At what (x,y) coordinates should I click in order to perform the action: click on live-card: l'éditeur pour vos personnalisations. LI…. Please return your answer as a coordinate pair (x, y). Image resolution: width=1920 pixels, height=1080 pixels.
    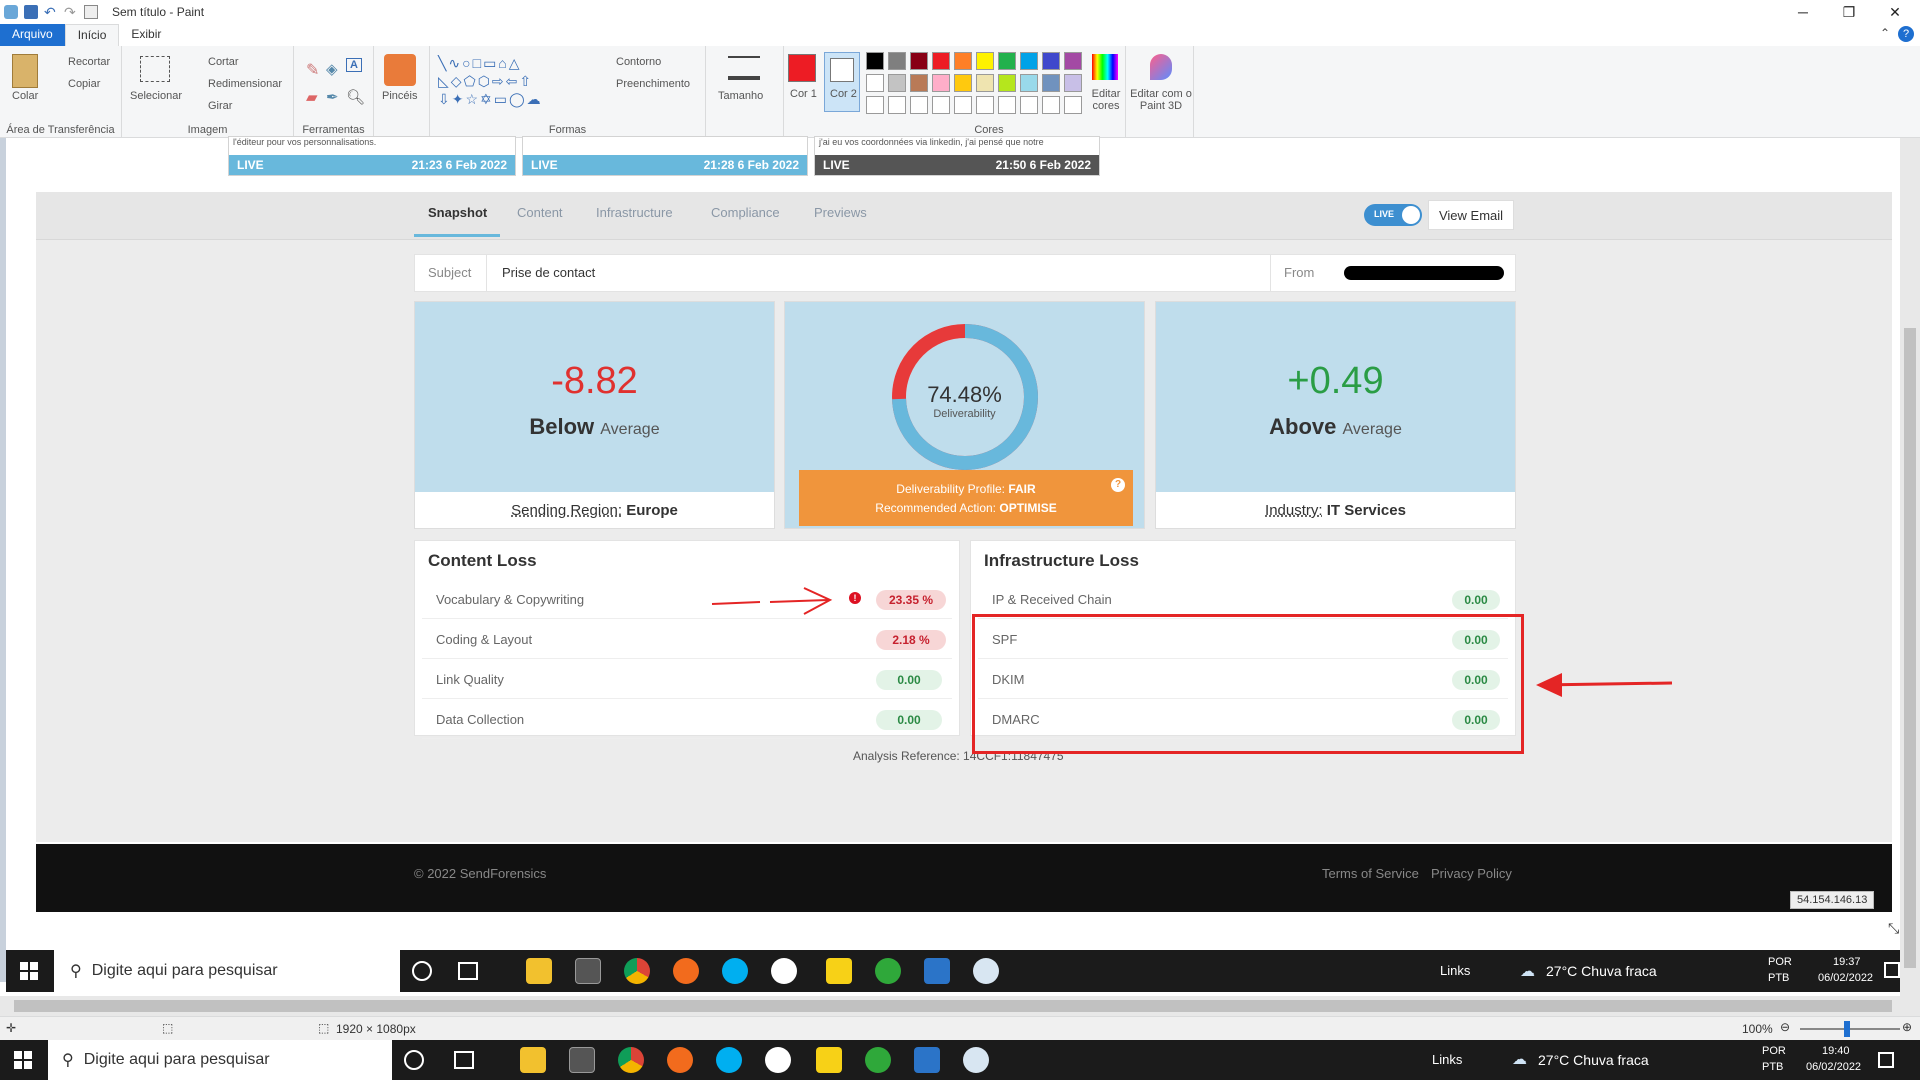
    Looking at the image, I should click on (372, 156).